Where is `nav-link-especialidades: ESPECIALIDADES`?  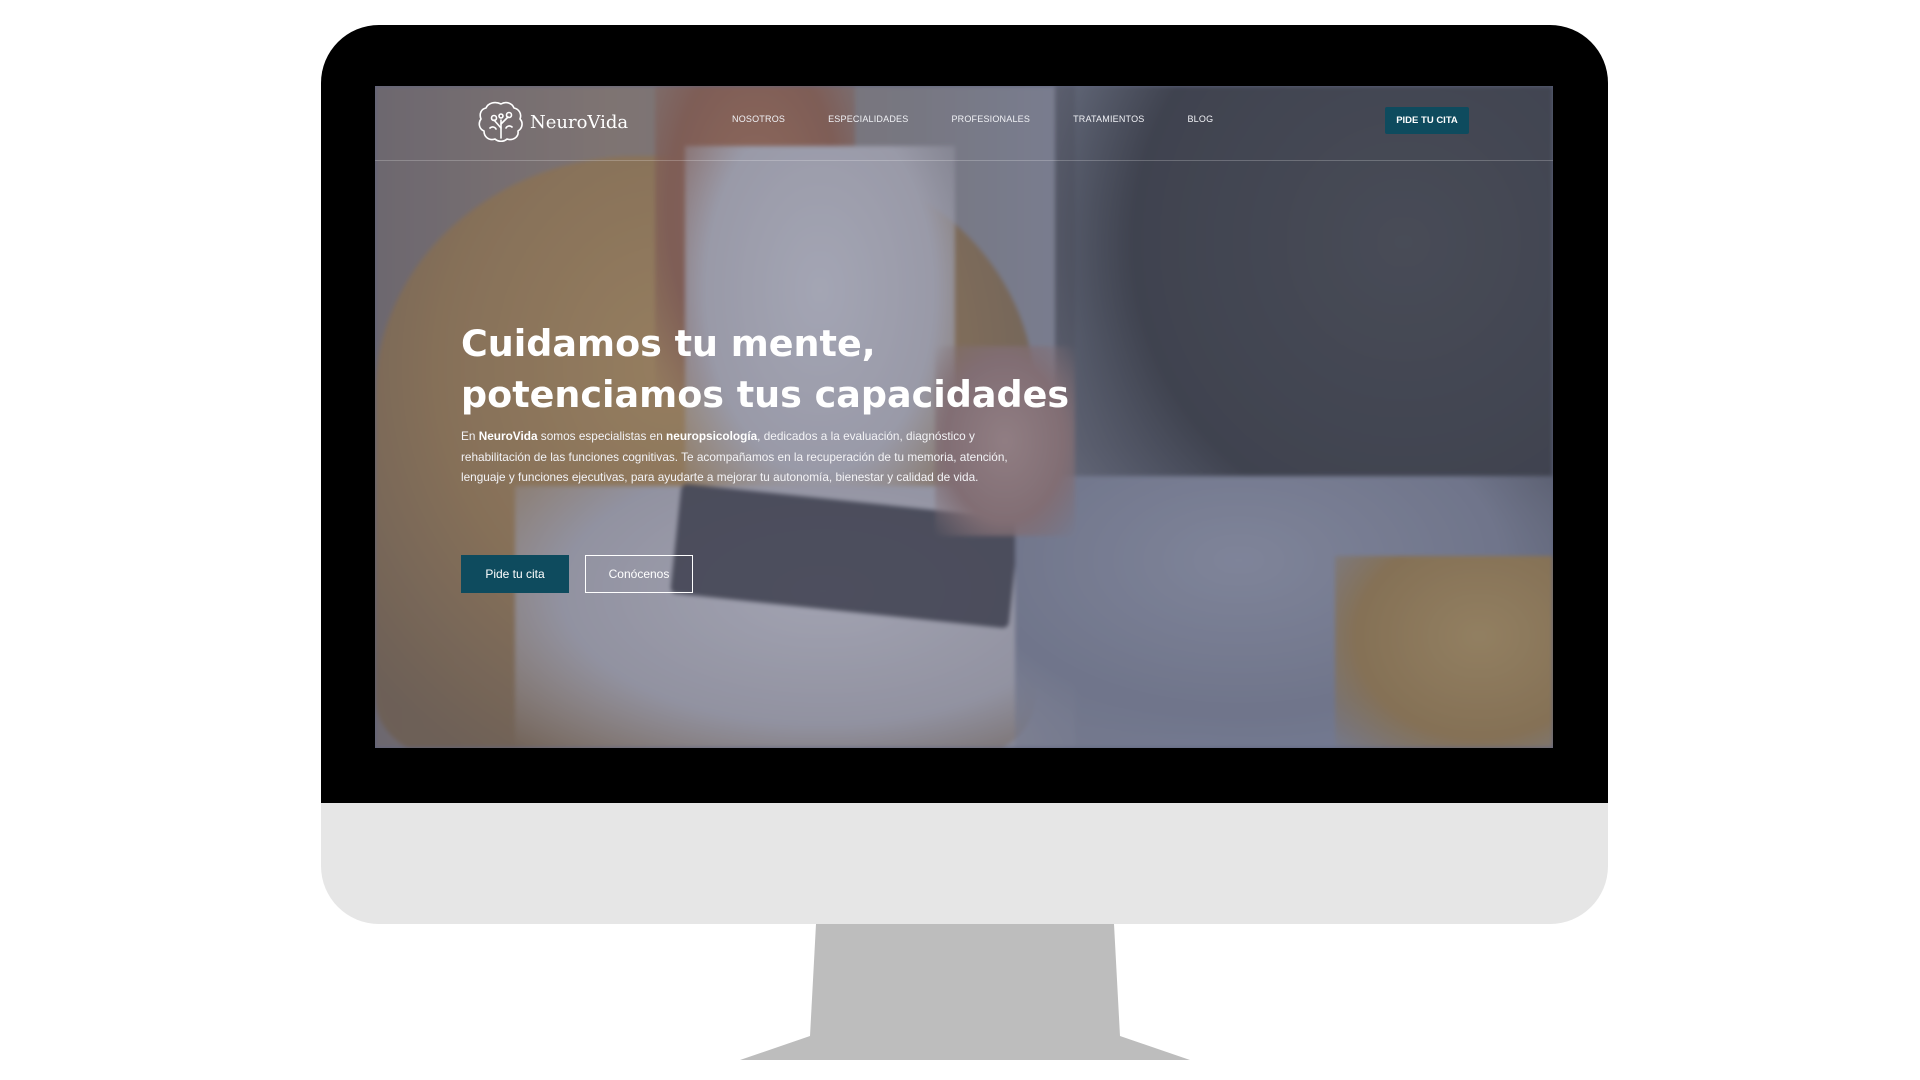
nav-link-especialidades: ESPECIALIDADES is located at coordinates (868, 119).